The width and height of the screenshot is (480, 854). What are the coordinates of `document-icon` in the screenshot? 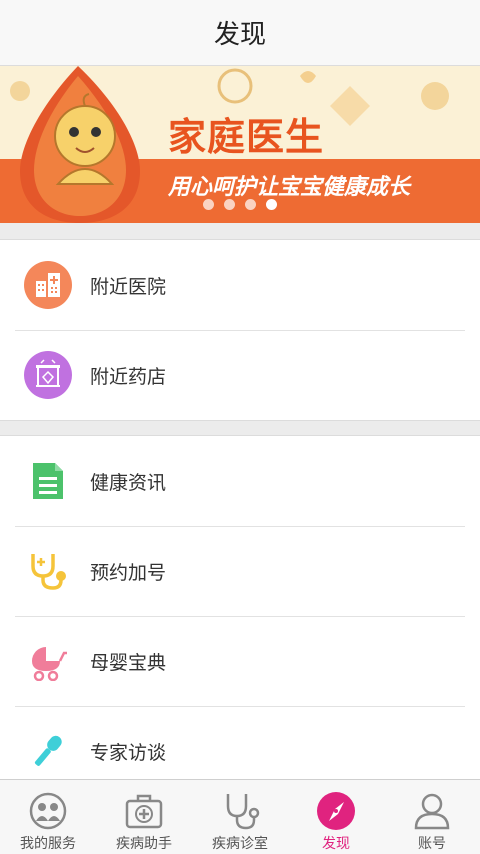 It's located at (48, 481).